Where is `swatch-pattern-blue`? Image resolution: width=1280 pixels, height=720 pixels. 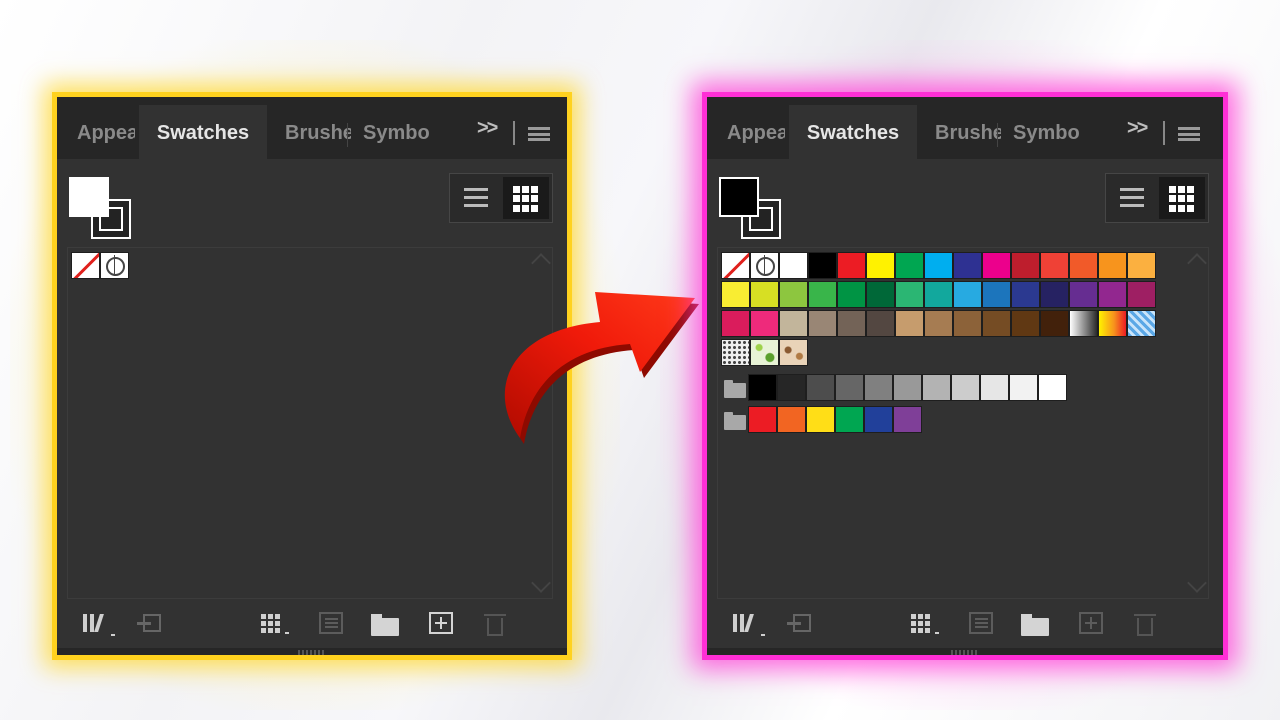 swatch-pattern-blue is located at coordinates (1141, 323).